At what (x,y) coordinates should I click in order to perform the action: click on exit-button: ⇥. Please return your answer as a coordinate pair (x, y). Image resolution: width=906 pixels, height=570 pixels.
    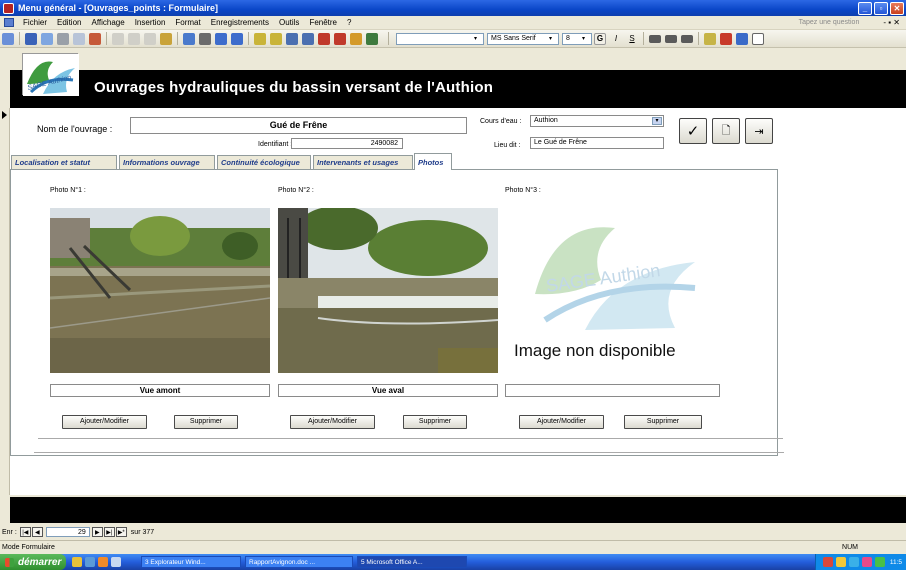
    Looking at the image, I should click on (759, 131).